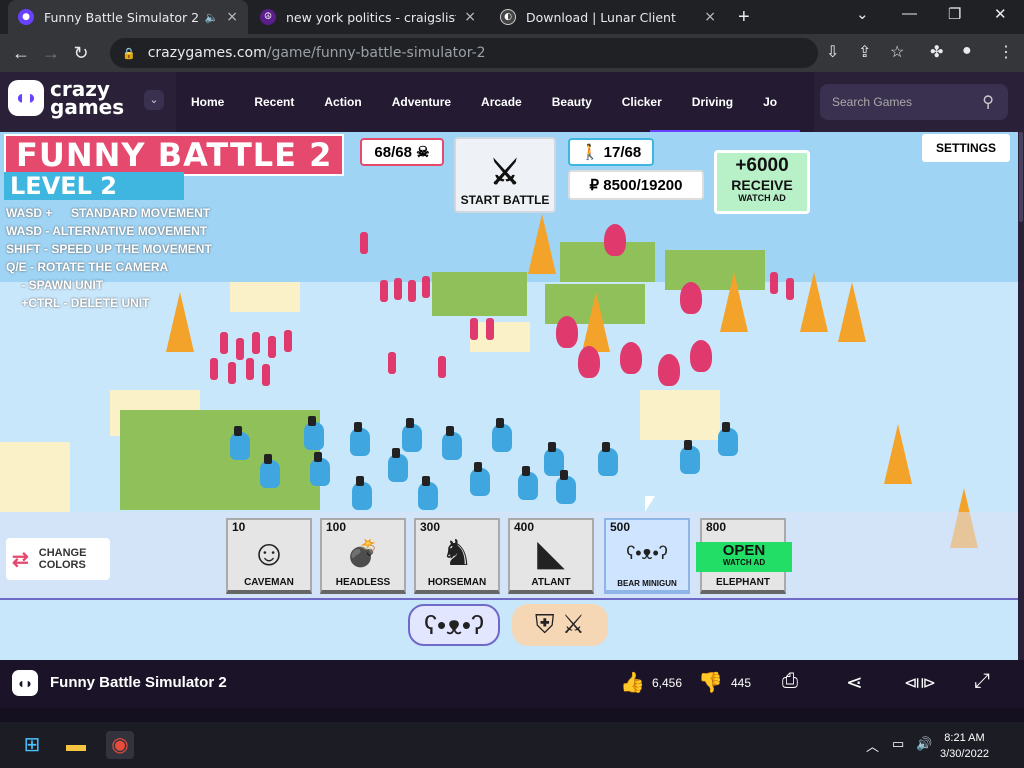 This screenshot has height=768, width=1024. Describe the element at coordinates (505, 175) in the screenshot. I see `start-battle-button: ⚔ START BATTLE` at that location.